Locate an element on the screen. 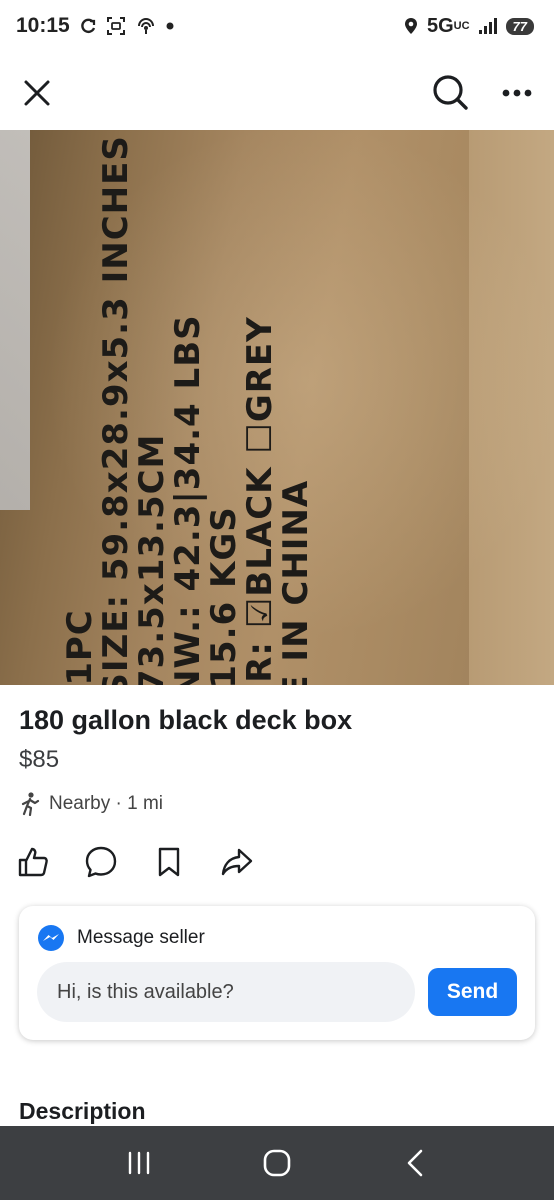 The image size is (554, 1200). share-button is located at coordinates (237, 862).